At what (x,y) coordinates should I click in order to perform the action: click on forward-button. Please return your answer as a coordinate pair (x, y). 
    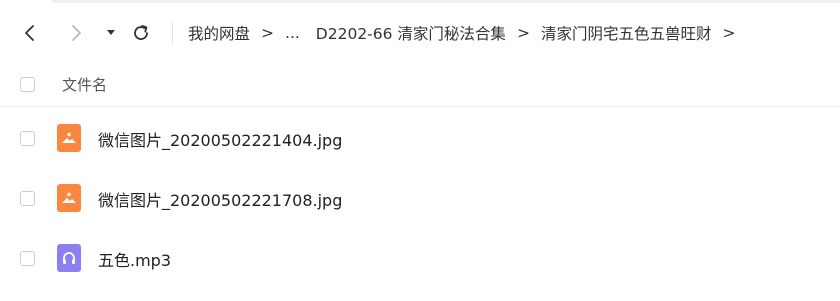
    Looking at the image, I should click on (76, 33).